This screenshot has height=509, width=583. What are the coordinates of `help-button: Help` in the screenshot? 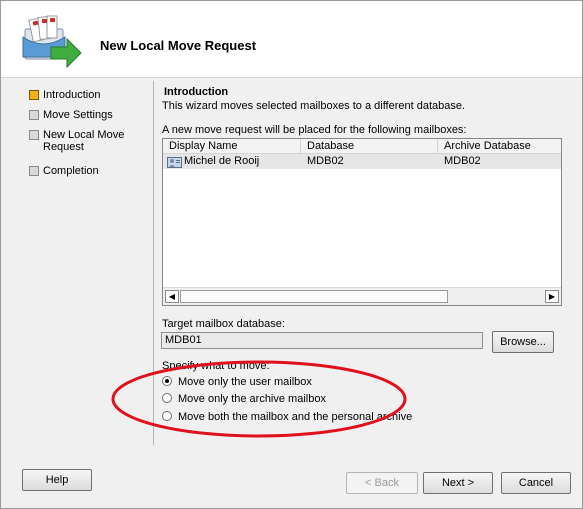 It's located at (57, 480).